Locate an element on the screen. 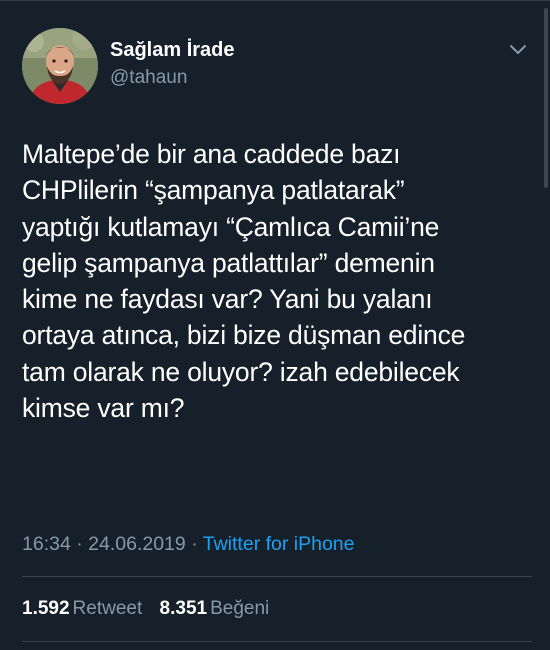 The height and width of the screenshot is (650, 550). retweets-stat: 1.592 Retweet is located at coordinates (82, 608).